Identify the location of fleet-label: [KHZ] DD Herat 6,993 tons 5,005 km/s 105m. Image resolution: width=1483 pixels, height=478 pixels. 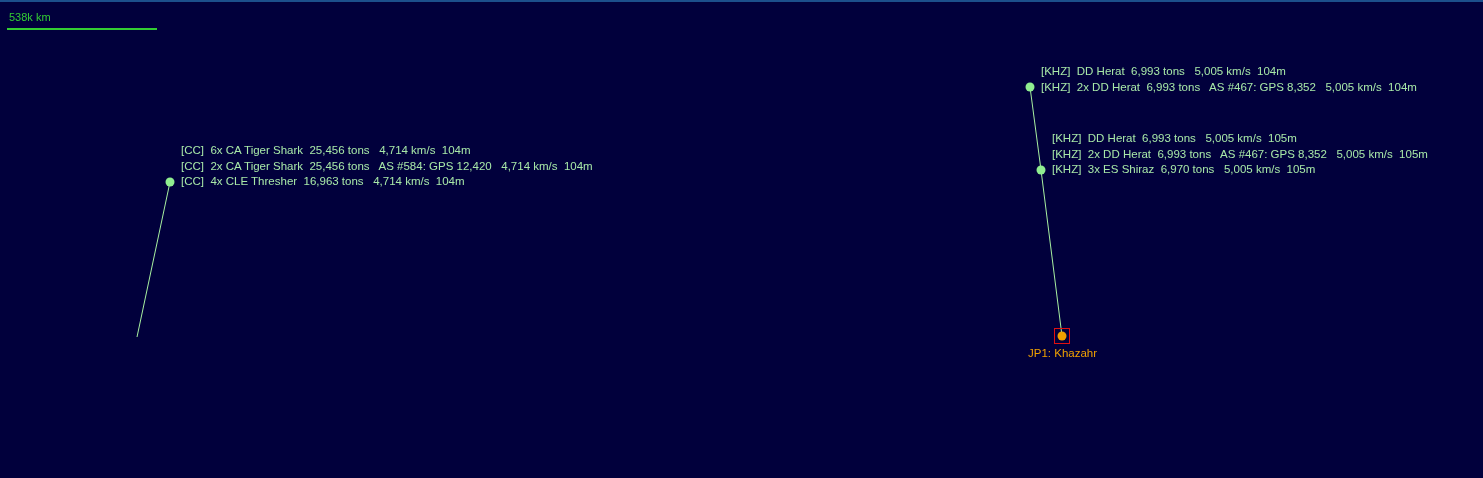
(1175, 138).